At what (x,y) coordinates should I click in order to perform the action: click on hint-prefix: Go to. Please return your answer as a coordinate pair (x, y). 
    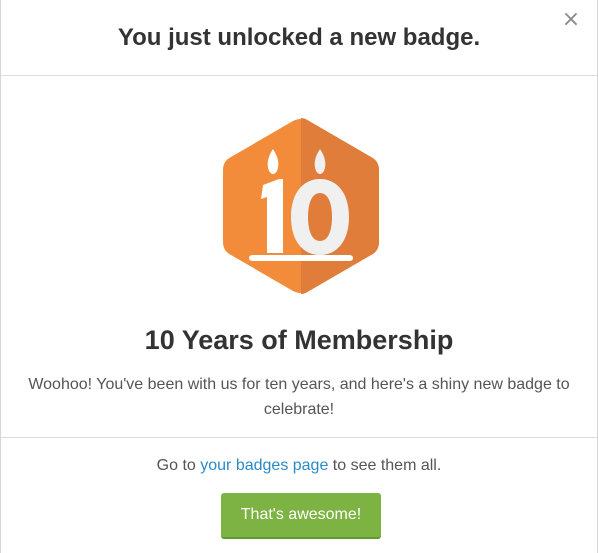
    Looking at the image, I should click on (178, 465).